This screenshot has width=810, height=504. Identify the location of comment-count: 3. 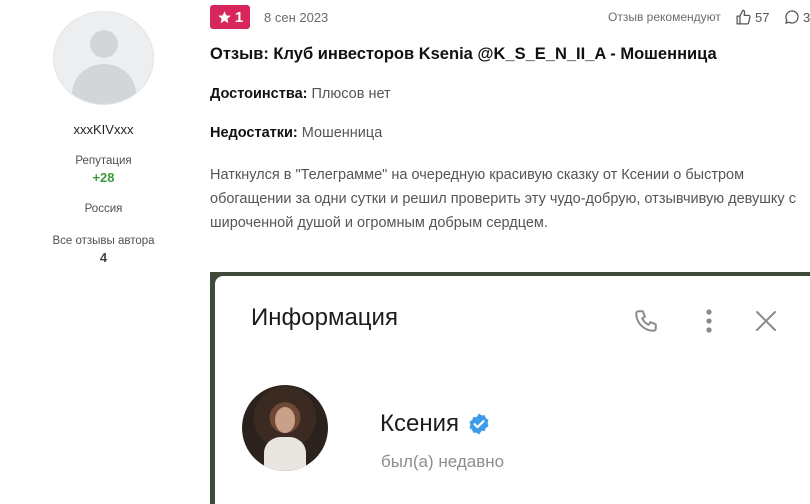
(806, 17).